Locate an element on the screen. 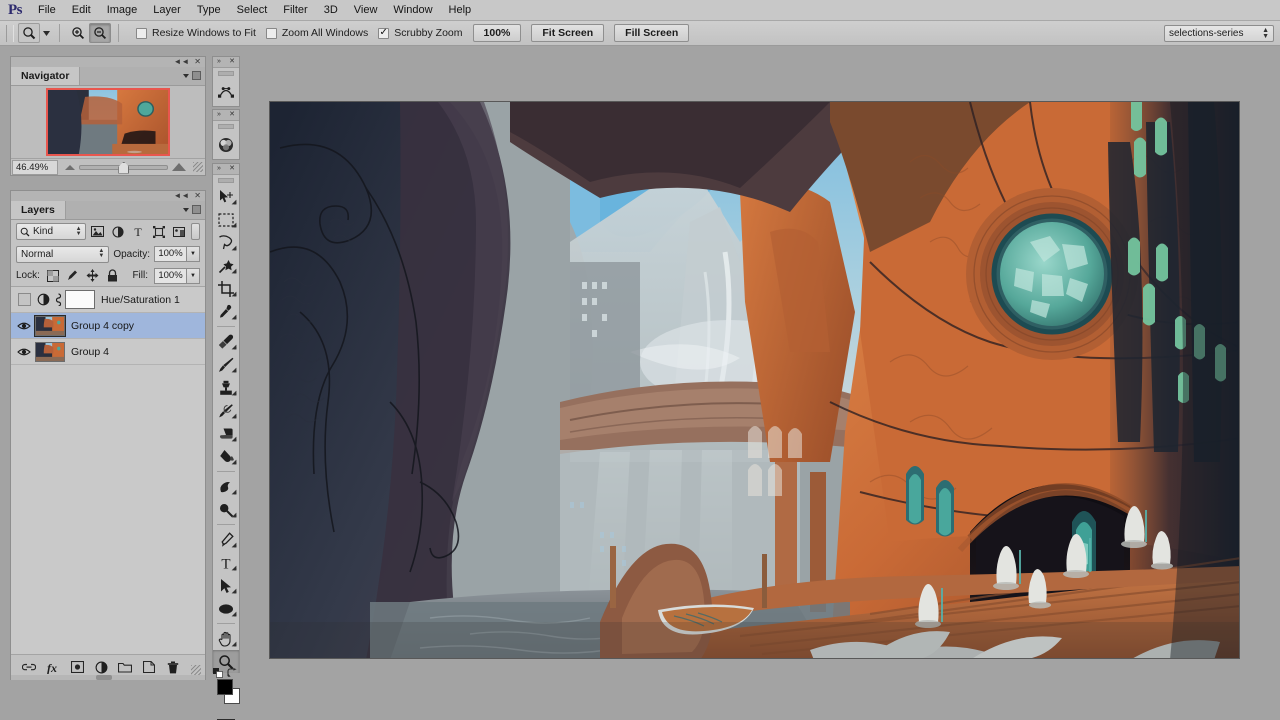  menu-item-view: View is located at coordinates (366, 10).